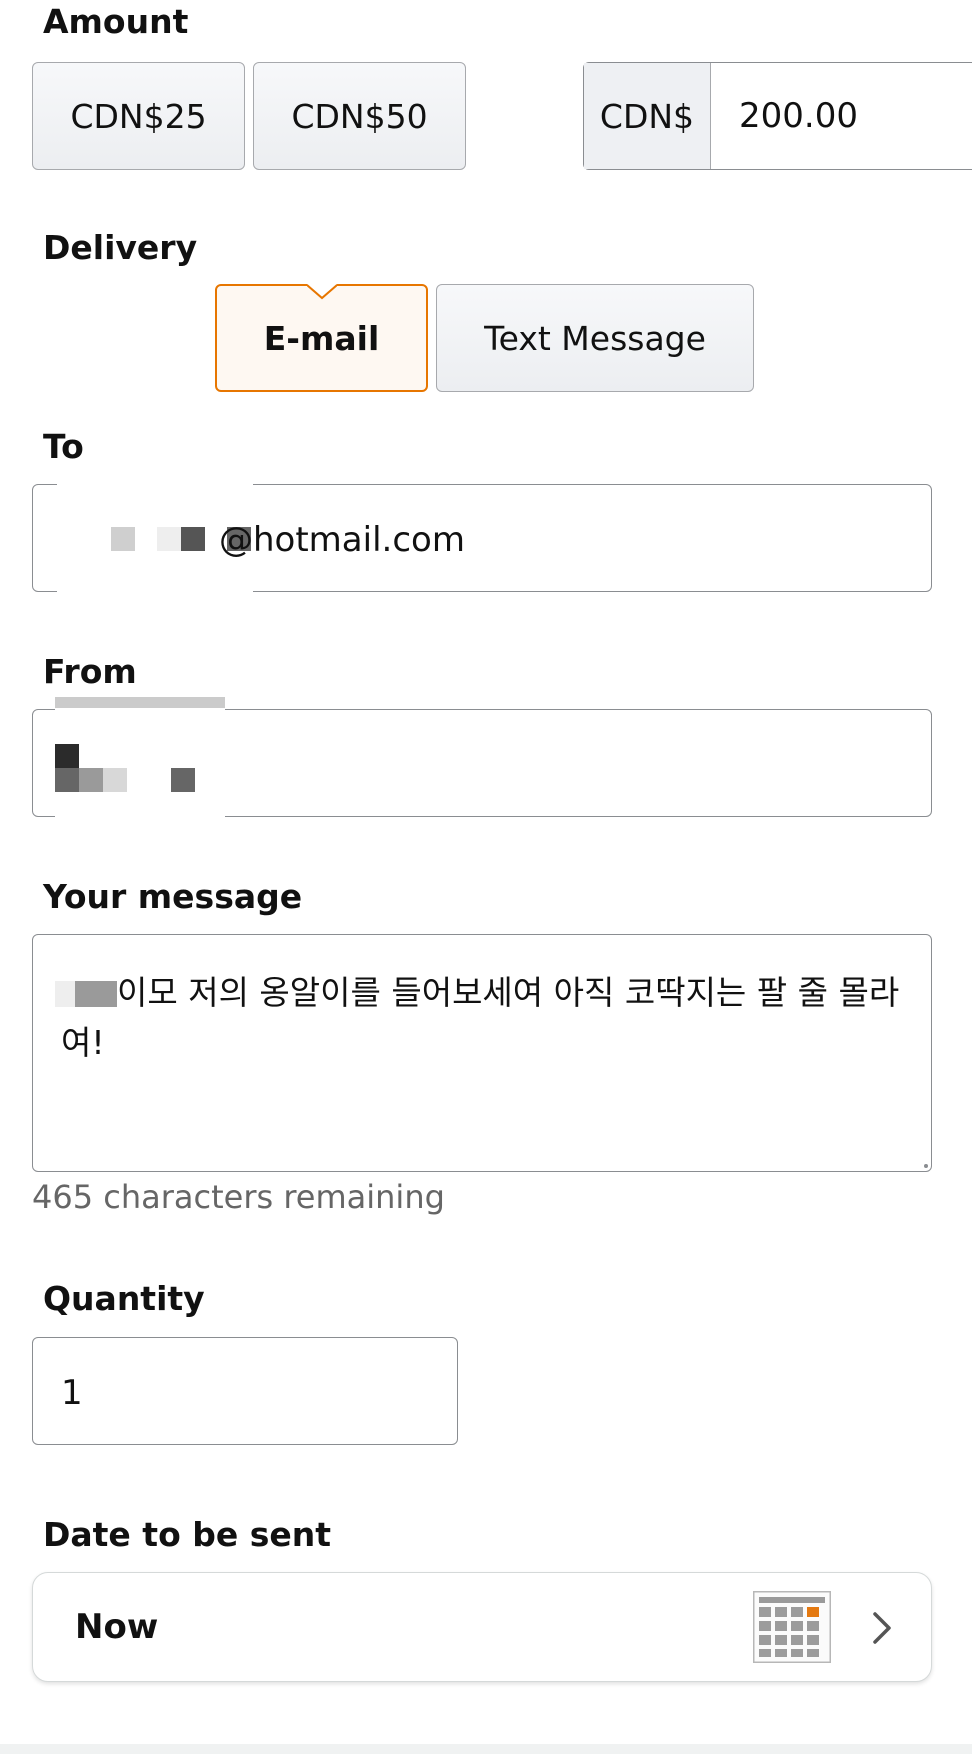 Image resolution: width=972 pixels, height=1754 pixels. Describe the element at coordinates (482, 539) in the screenshot. I see `to-email-field: @hotmail.com` at that location.